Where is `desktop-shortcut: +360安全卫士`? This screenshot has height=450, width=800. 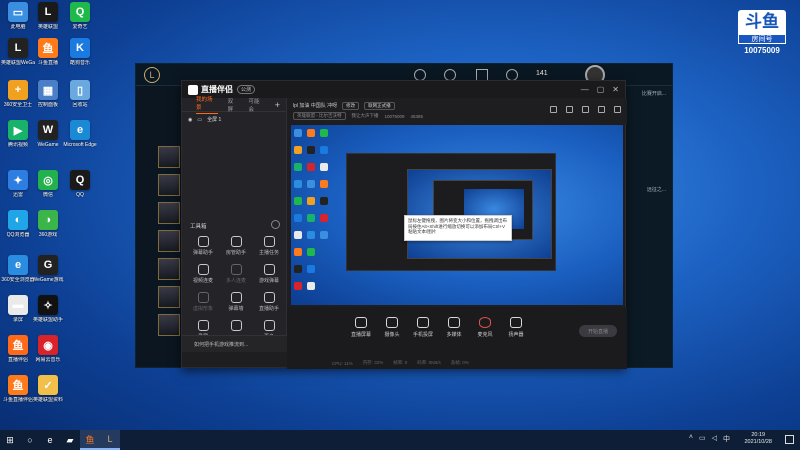
desktop-shortcut: +360安全卫士 is located at coordinates (18, 94).